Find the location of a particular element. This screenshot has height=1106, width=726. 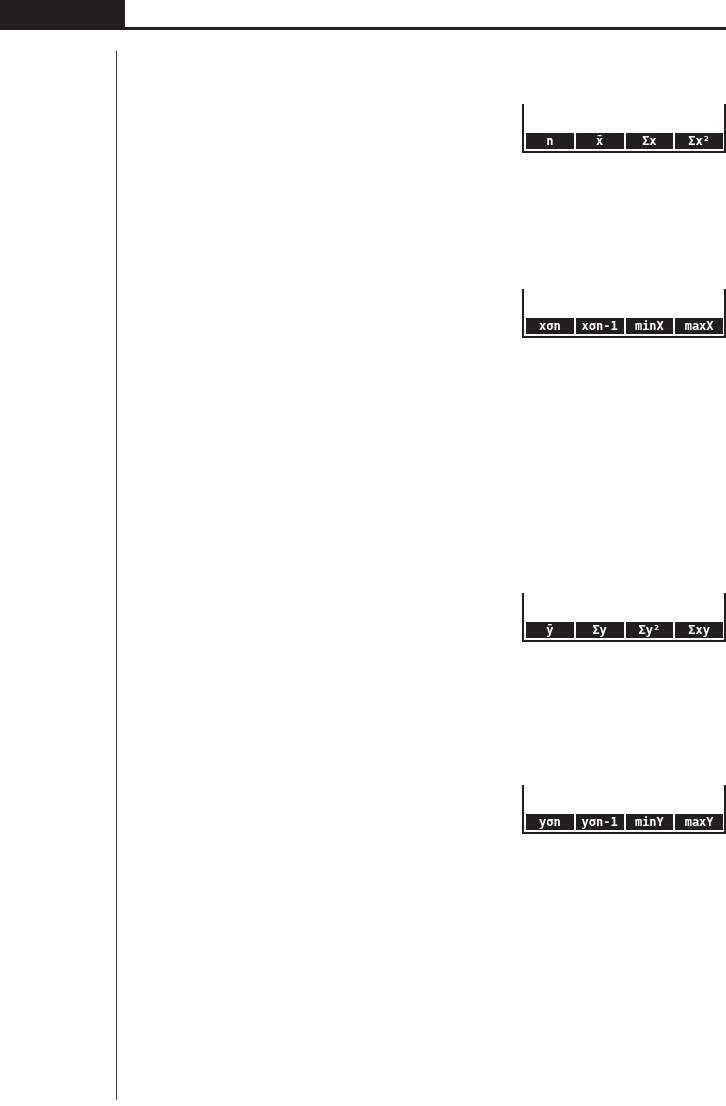

function-menu-item: maxX is located at coordinates (699, 326).